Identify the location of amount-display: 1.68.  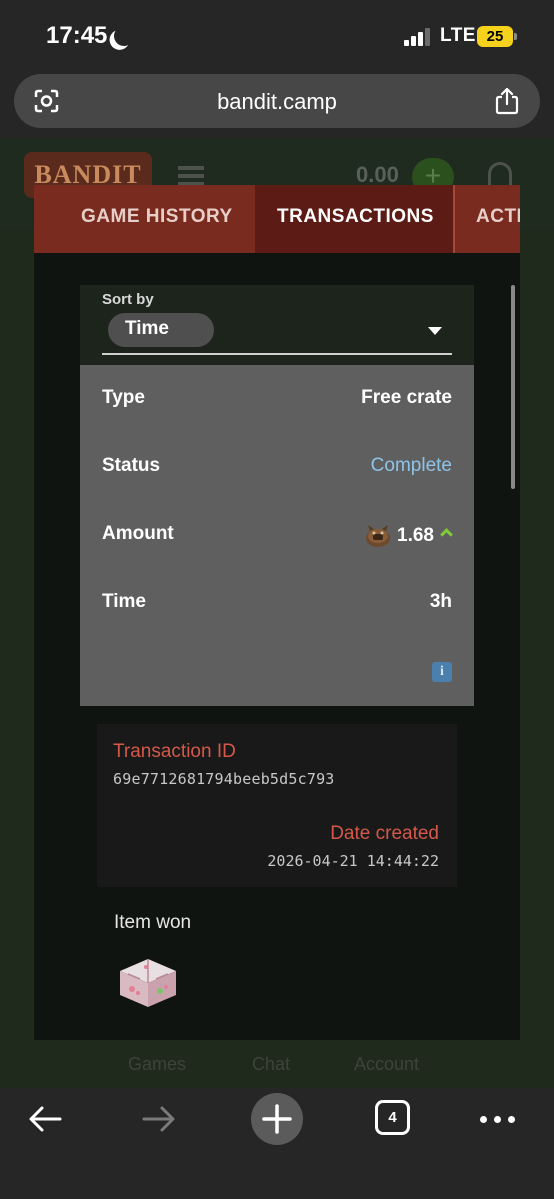
(409, 536).